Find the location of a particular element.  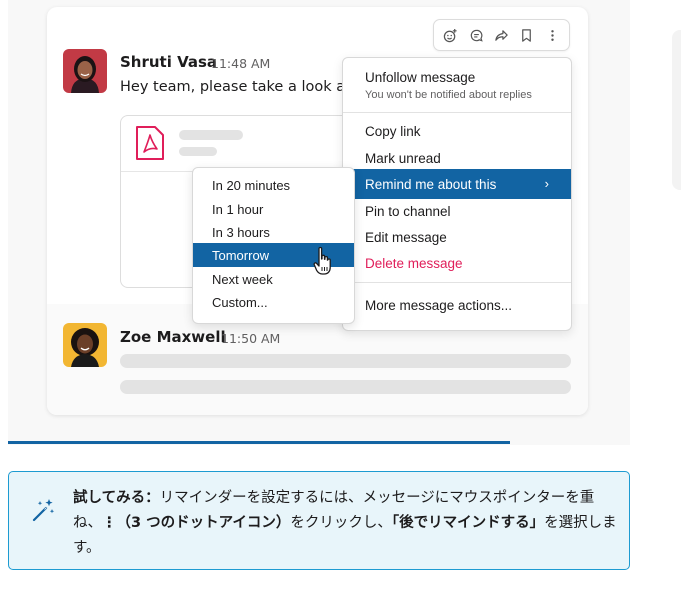

tip-body: をクリックし、 is located at coordinates (341, 523).